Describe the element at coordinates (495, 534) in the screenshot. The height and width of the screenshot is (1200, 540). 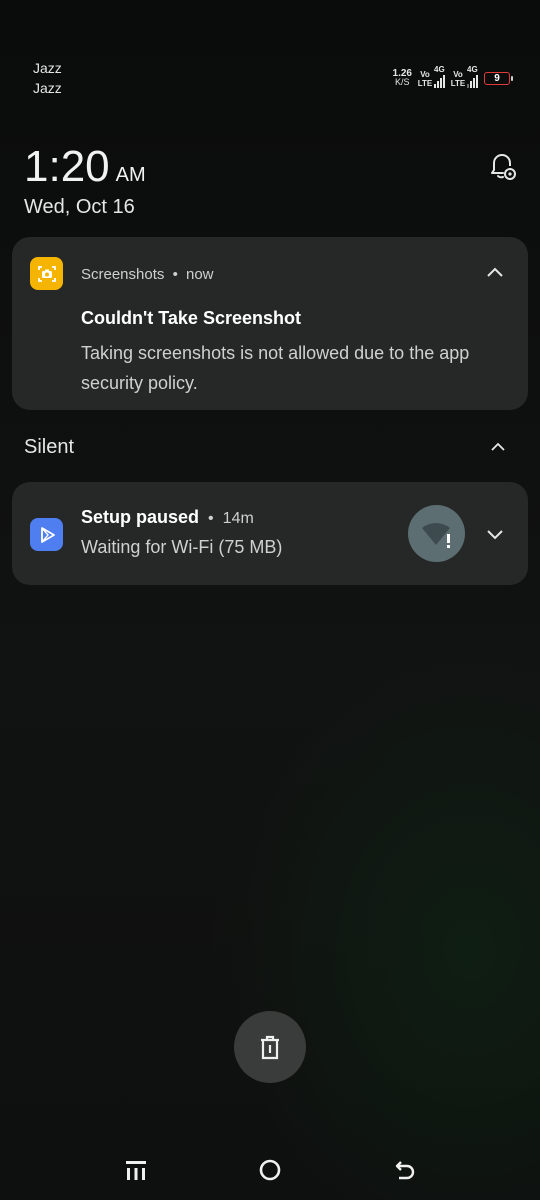
I see `expand-chevron-down-icon` at that location.